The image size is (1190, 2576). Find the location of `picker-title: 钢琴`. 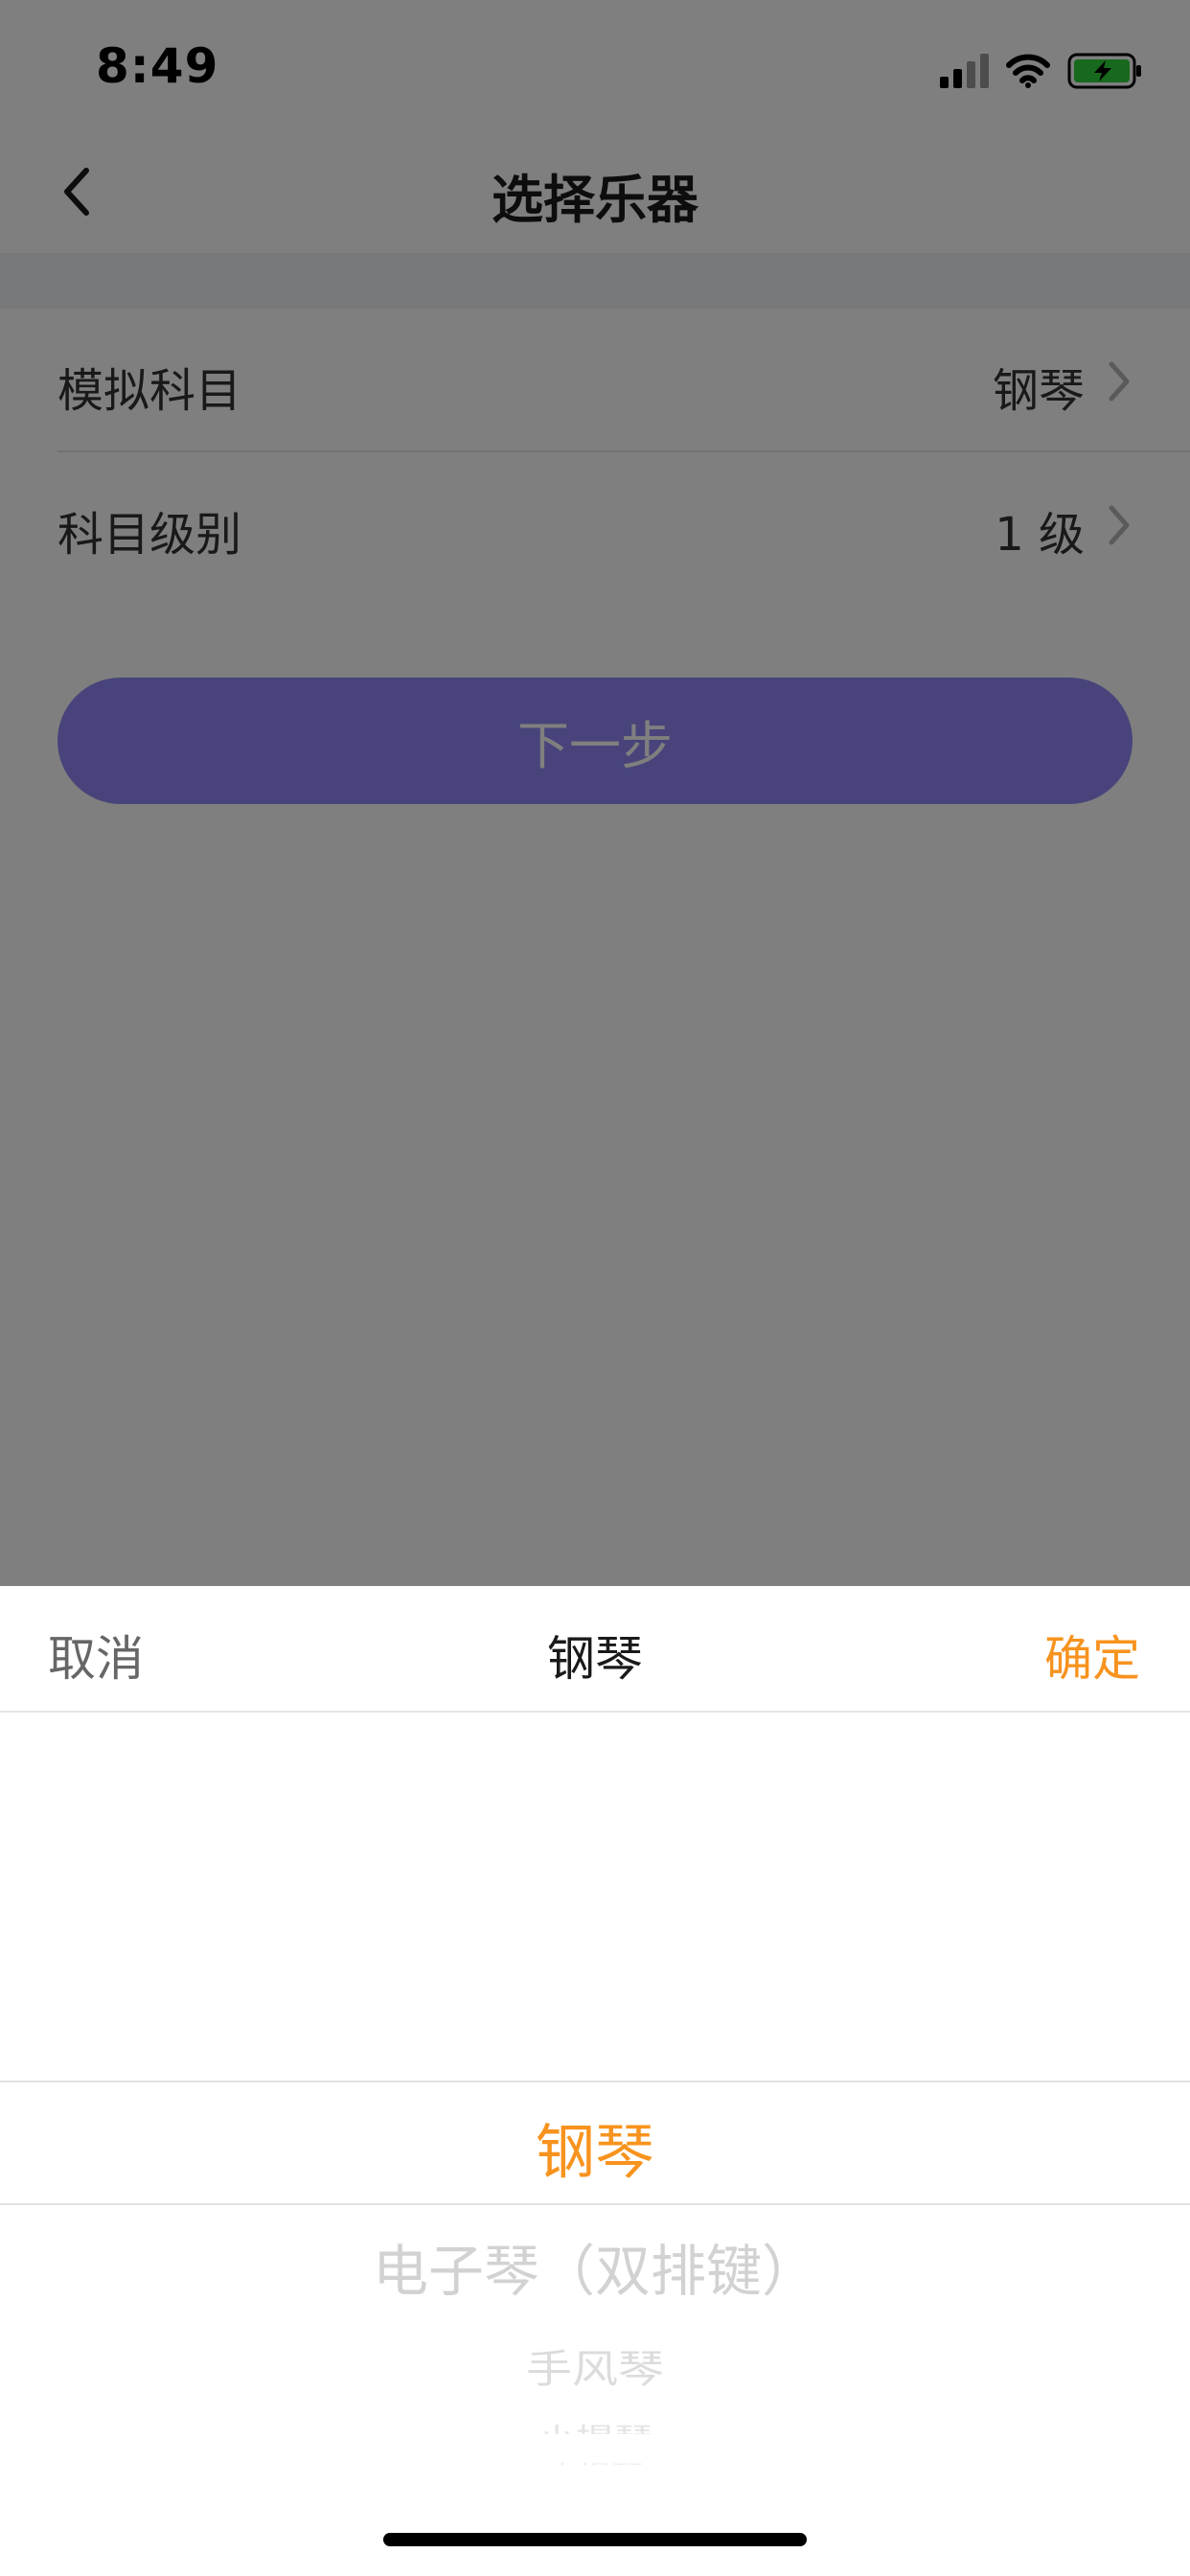

picker-title: 钢琴 is located at coordinates (595, 1659).